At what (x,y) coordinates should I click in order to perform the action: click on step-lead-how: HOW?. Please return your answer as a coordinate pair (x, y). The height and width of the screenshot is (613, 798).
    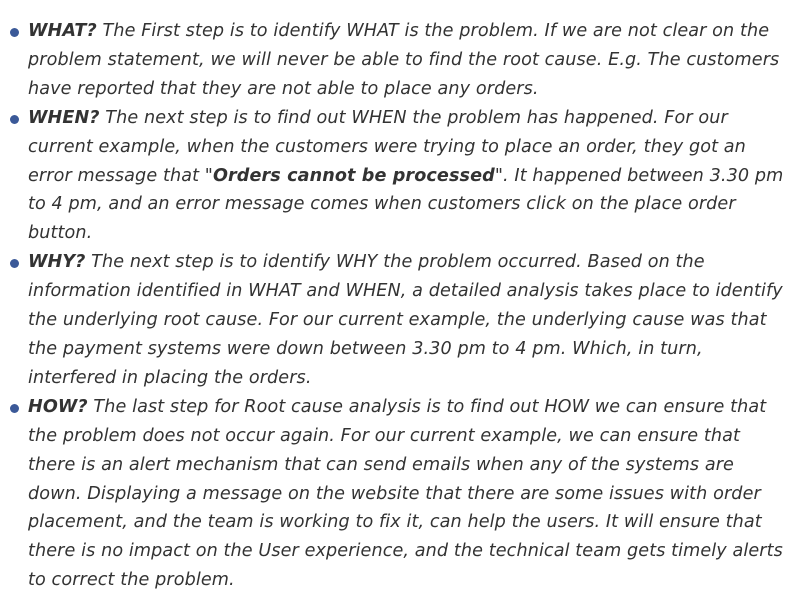
    Looking at the image, I should click on (58, 406).